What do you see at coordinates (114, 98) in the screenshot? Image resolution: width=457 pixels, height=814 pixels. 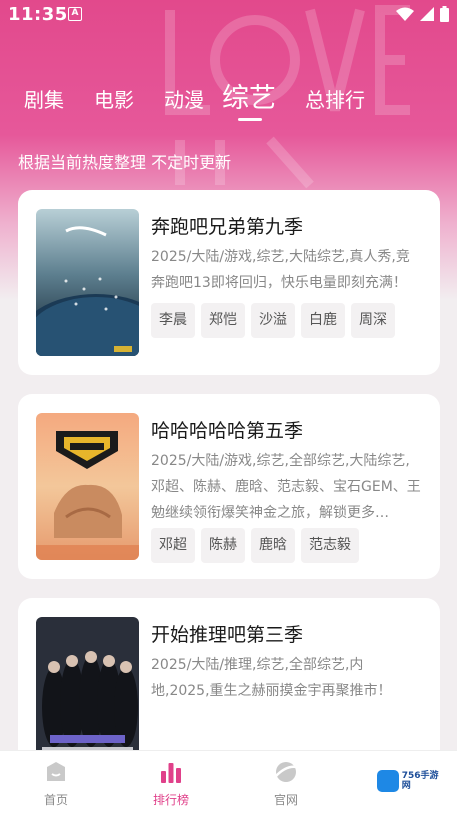 I see `tab-movies: 电影` at bounding box center [114, 98].